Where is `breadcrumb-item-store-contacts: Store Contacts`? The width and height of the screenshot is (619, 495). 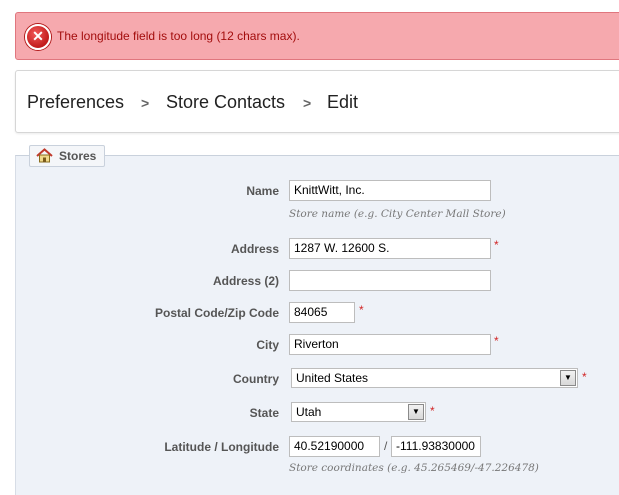
breadcrumb-item-store-contacts: Store Contacts is located at coordinates (225, 102).